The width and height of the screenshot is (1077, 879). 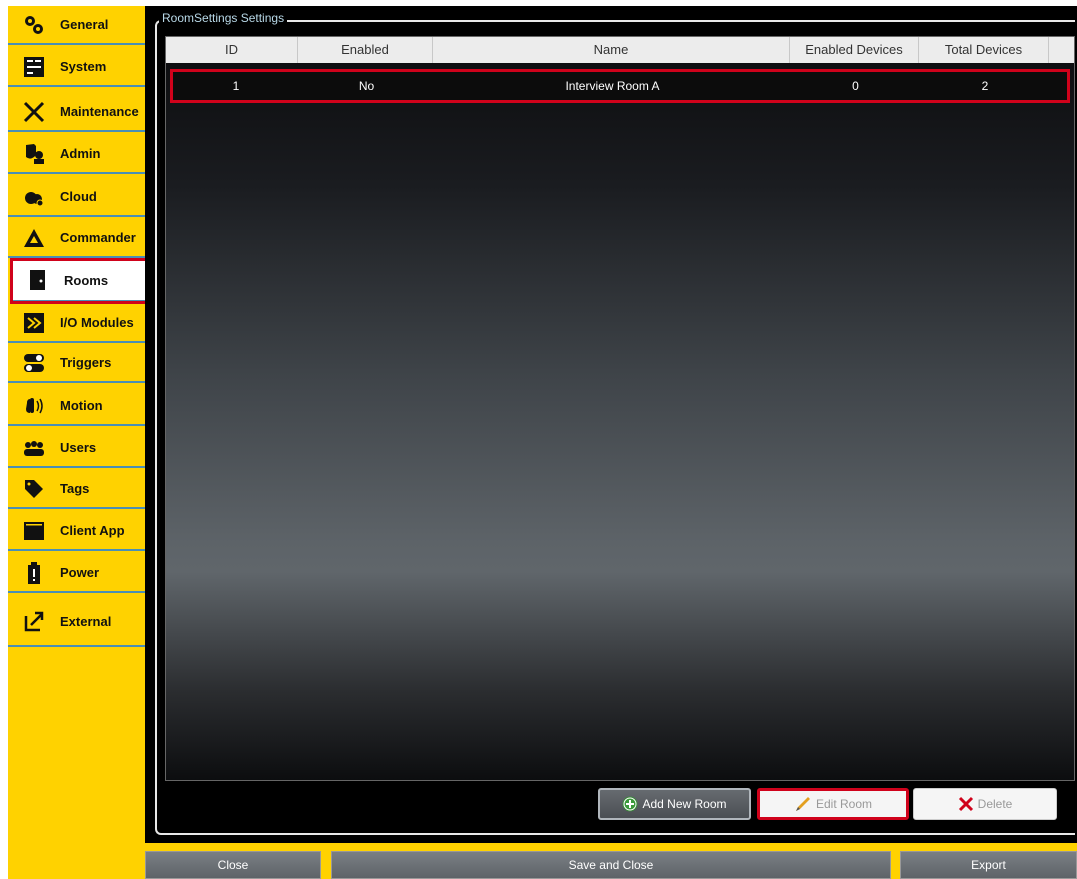 I want to click on column-header-id: ID, so click(x=232, y=50).